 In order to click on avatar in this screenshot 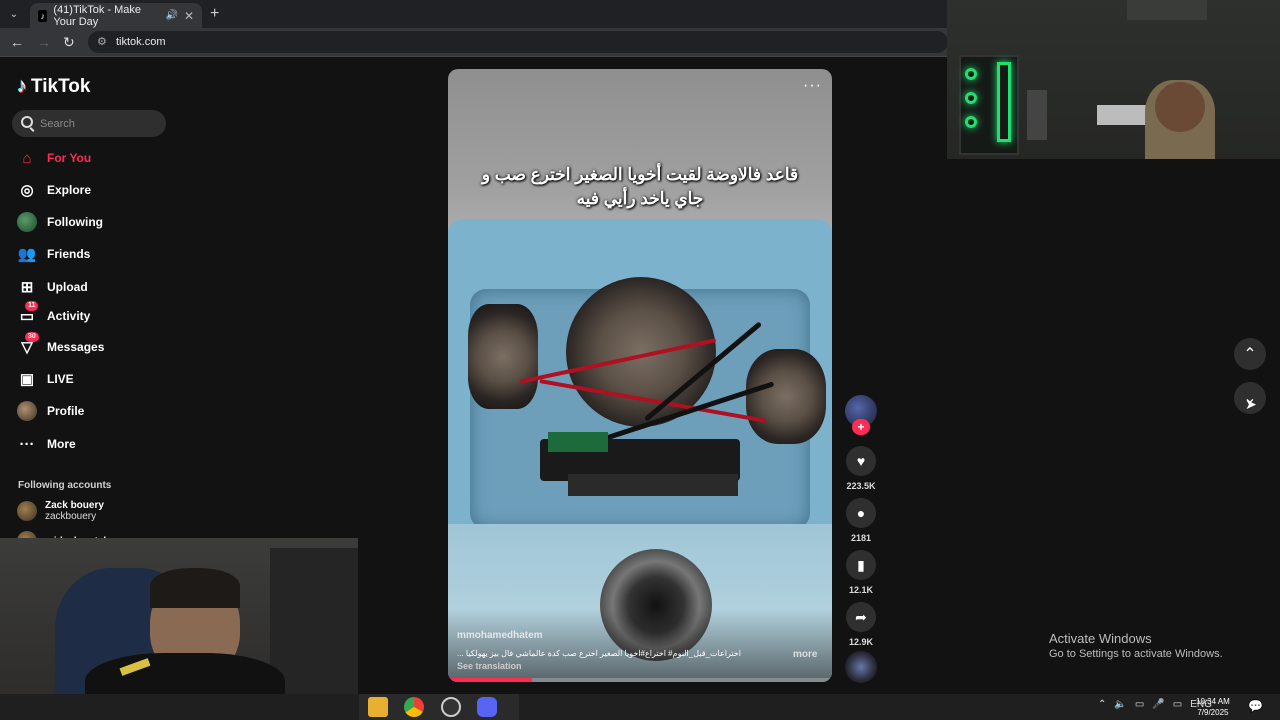, I will do `click(27, 511)`.